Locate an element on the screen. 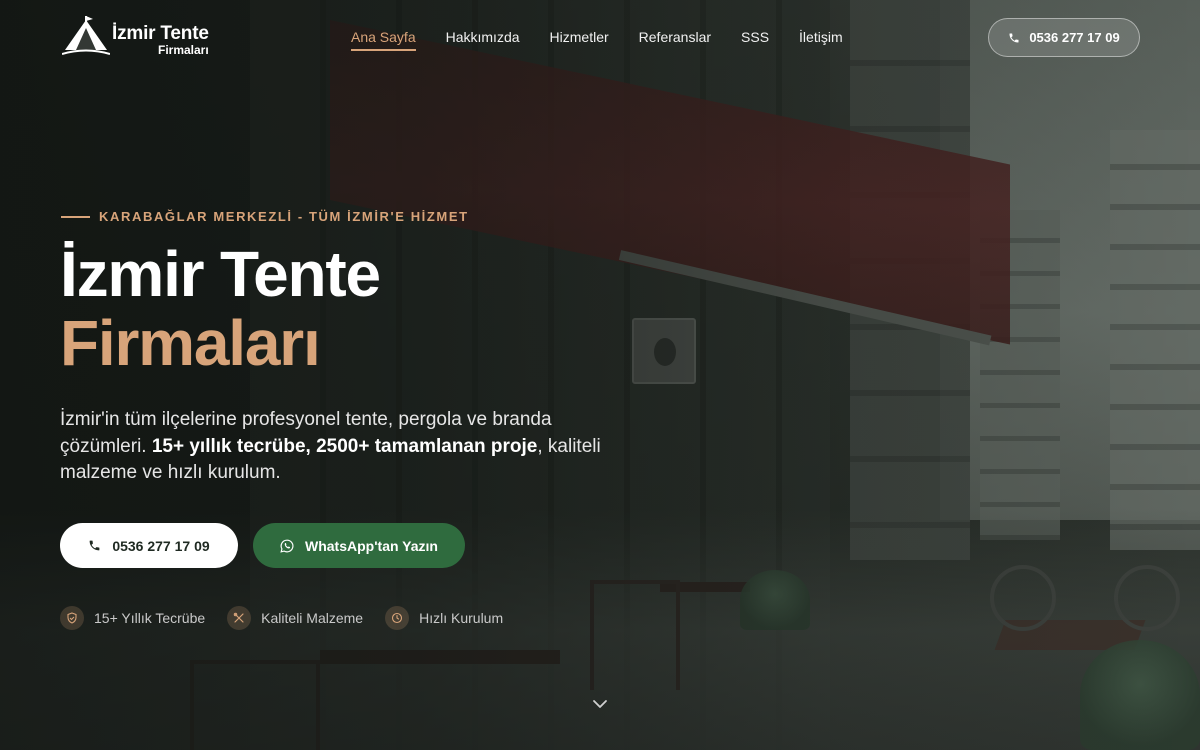 The image size is (1200, 750). logo-link: İzmir Tente Firmaları is located at coordinates (135, 36).